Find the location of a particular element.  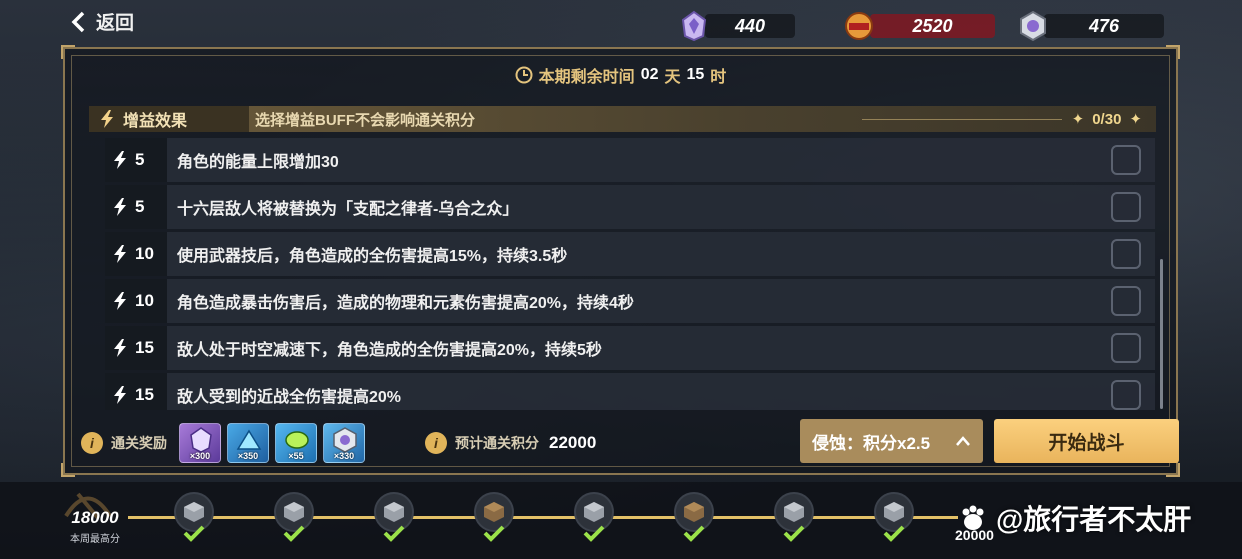

back-button: 返回 is located at coordinates (102, 21).